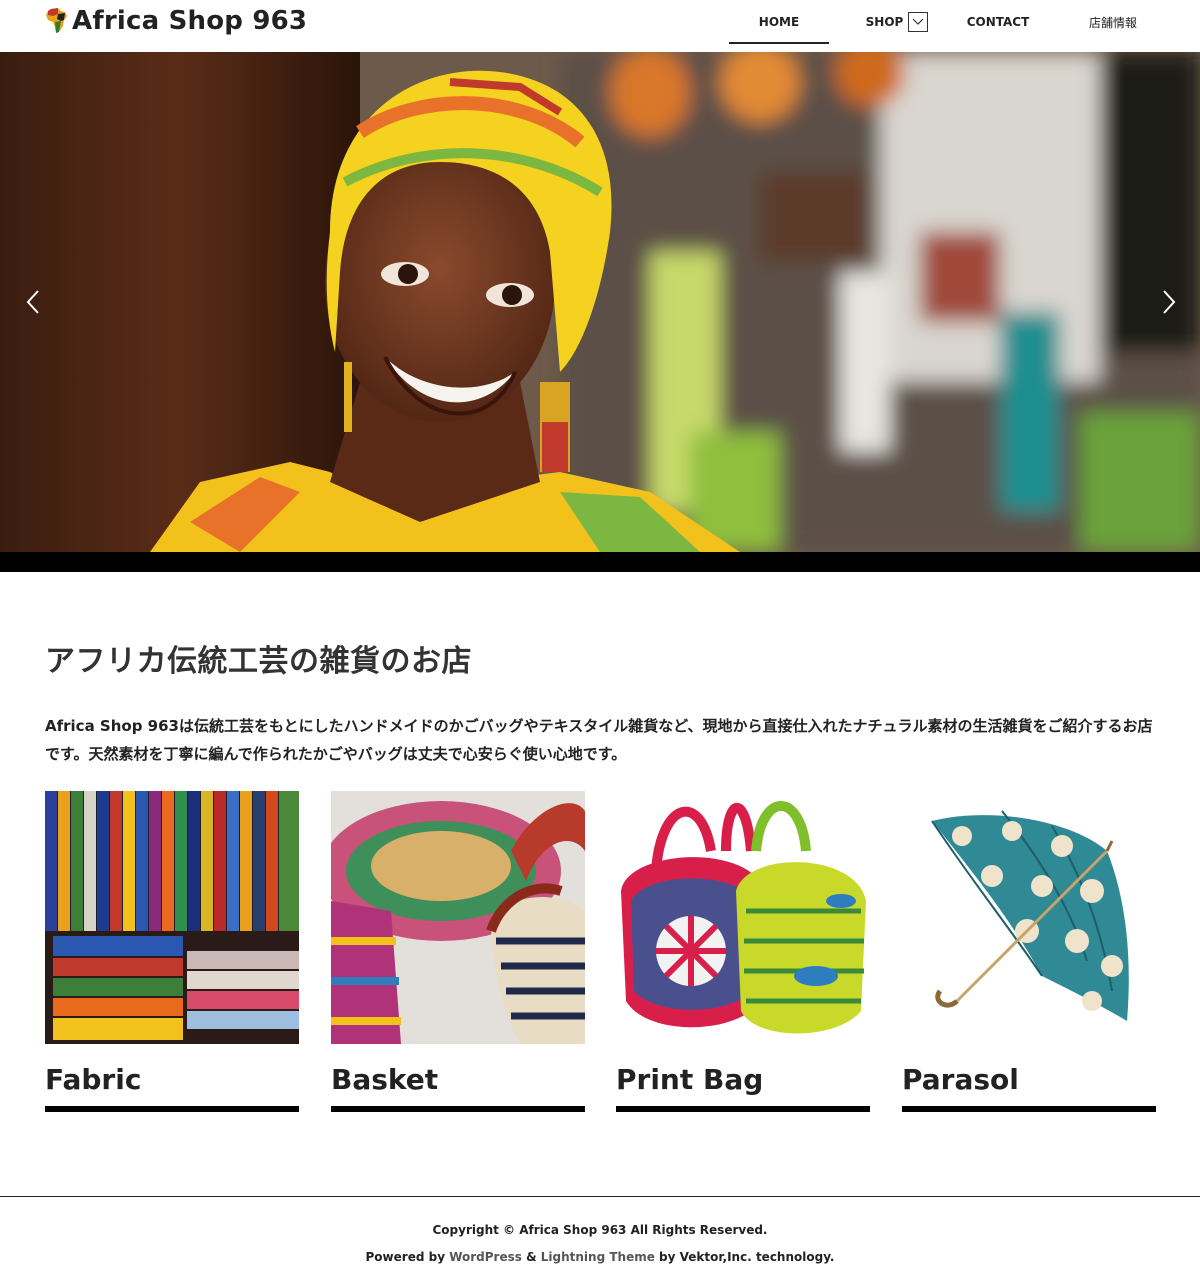  What do you see at coordinates (600, 1196) in the screenshot?
I see `footer-divider` at bounding box center [600, 1196].